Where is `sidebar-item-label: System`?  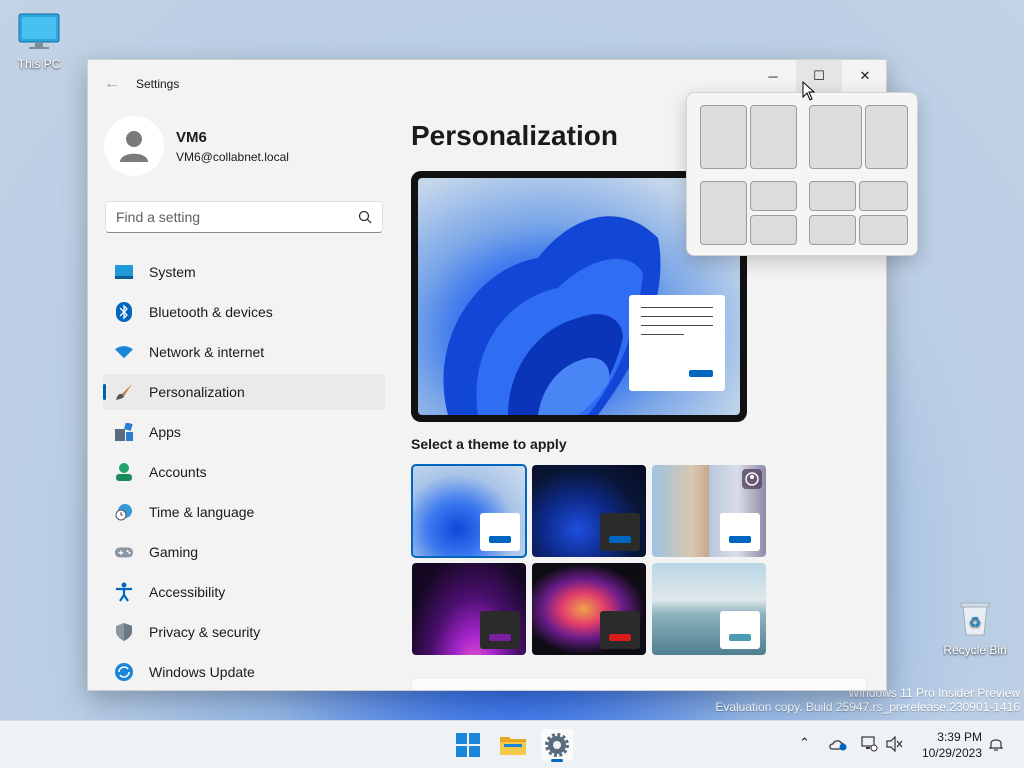
sidebar-item-label: System is located at coordinates (172, 272).